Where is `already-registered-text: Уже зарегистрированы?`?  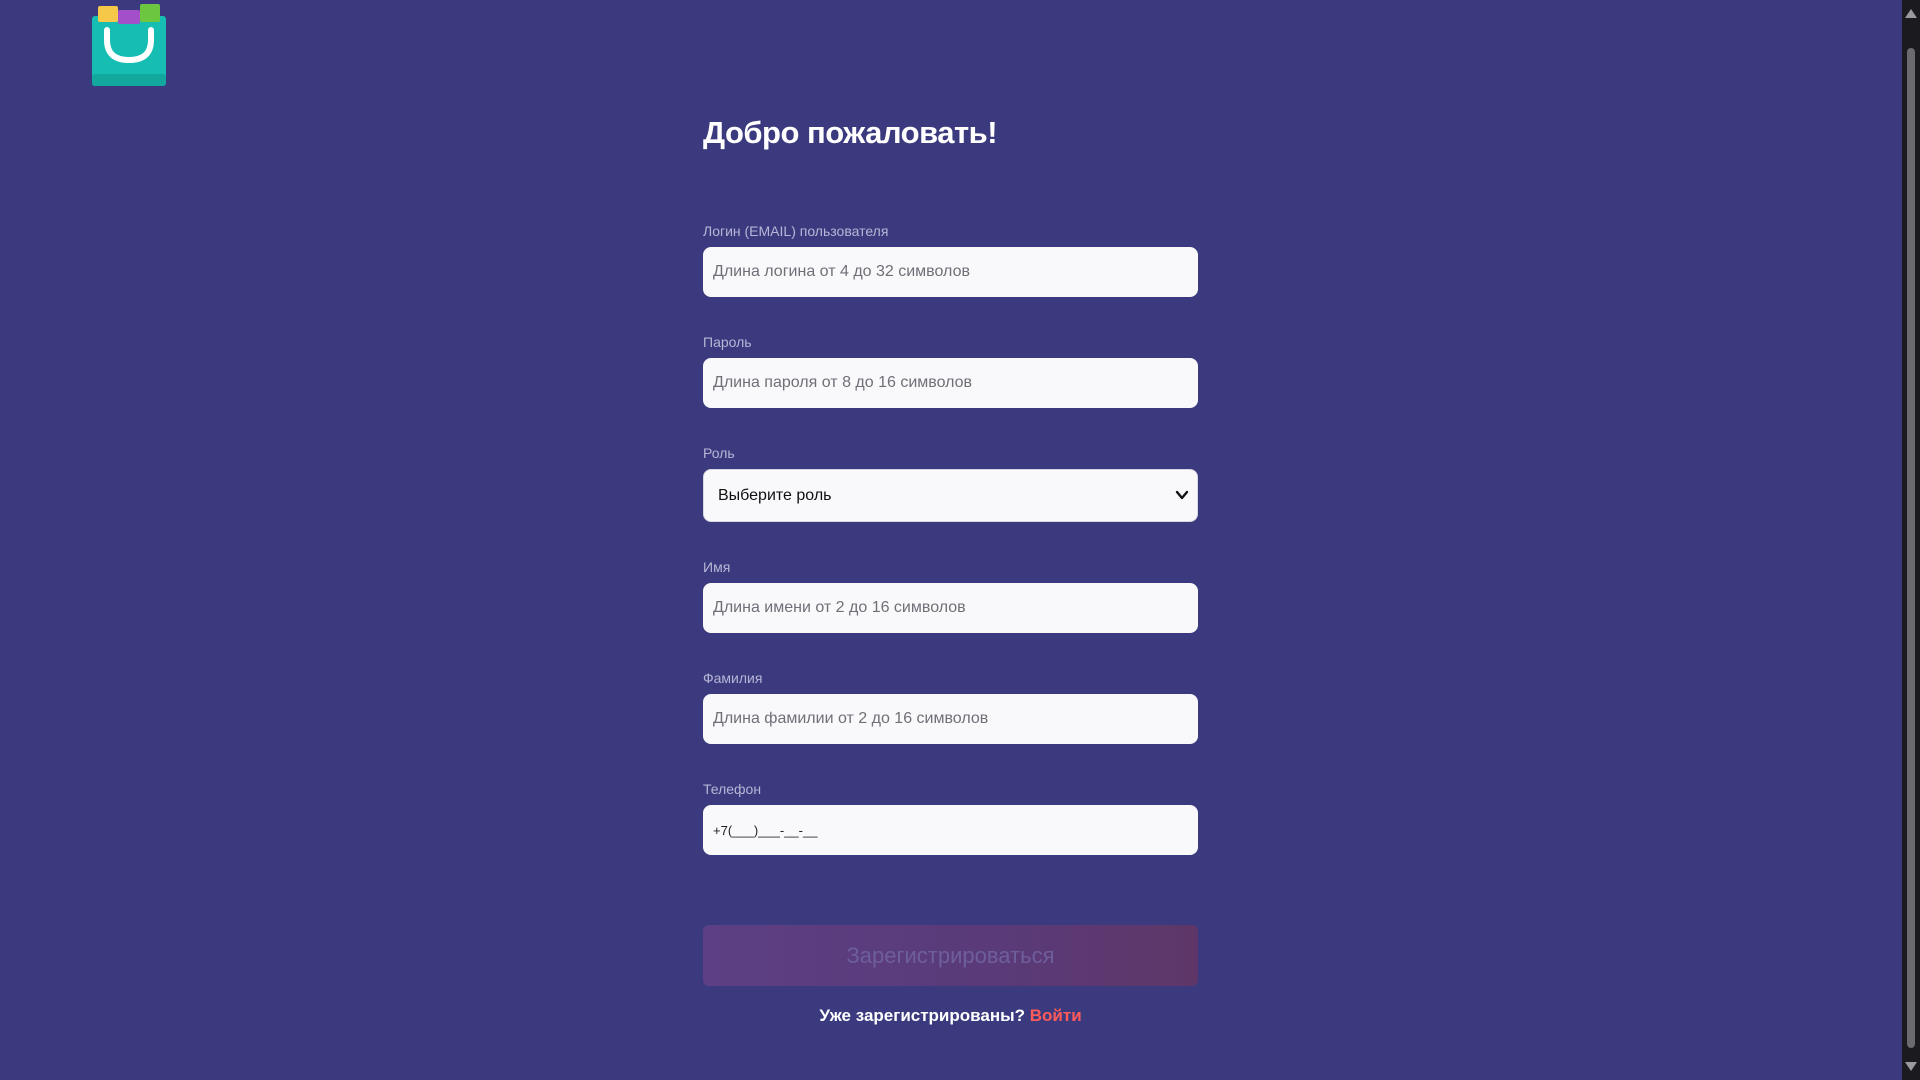 already-registered-text: Уже зарегистрированы? is located at coordinates (922, 1015).